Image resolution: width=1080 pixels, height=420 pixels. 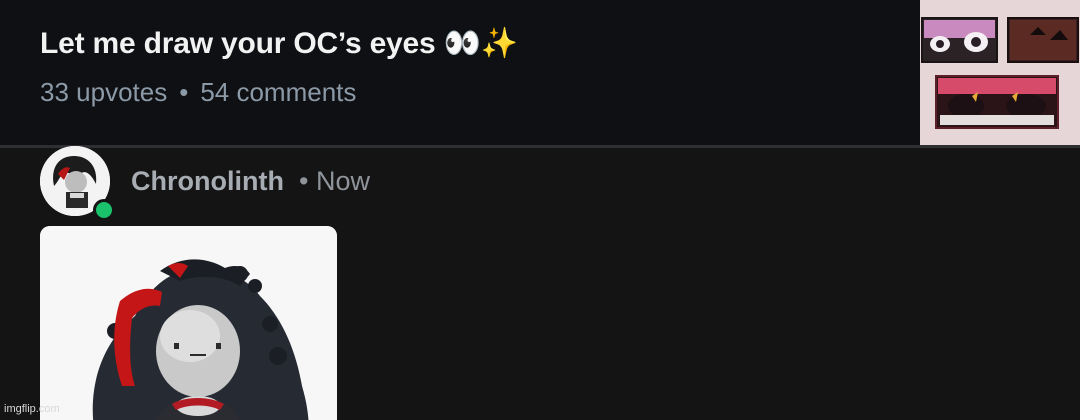 I want to click on post-thumbnail, so click(x=1000, y=72).